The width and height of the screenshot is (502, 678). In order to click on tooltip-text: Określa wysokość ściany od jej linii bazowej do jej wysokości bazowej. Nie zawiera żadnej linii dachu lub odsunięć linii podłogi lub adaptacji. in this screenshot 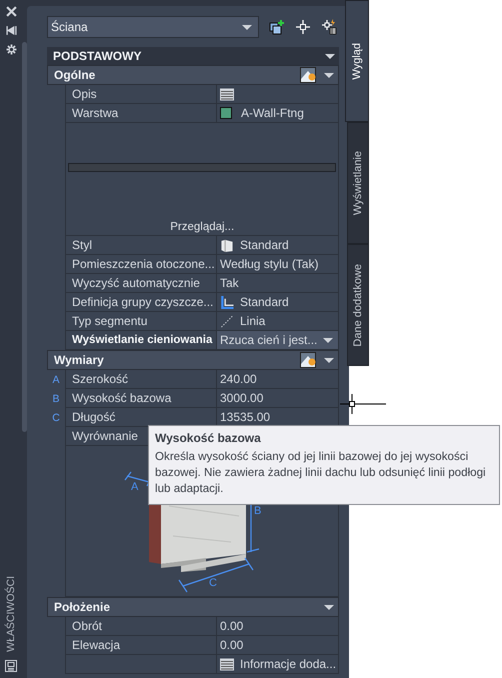, I will do `click(321, 473)`.